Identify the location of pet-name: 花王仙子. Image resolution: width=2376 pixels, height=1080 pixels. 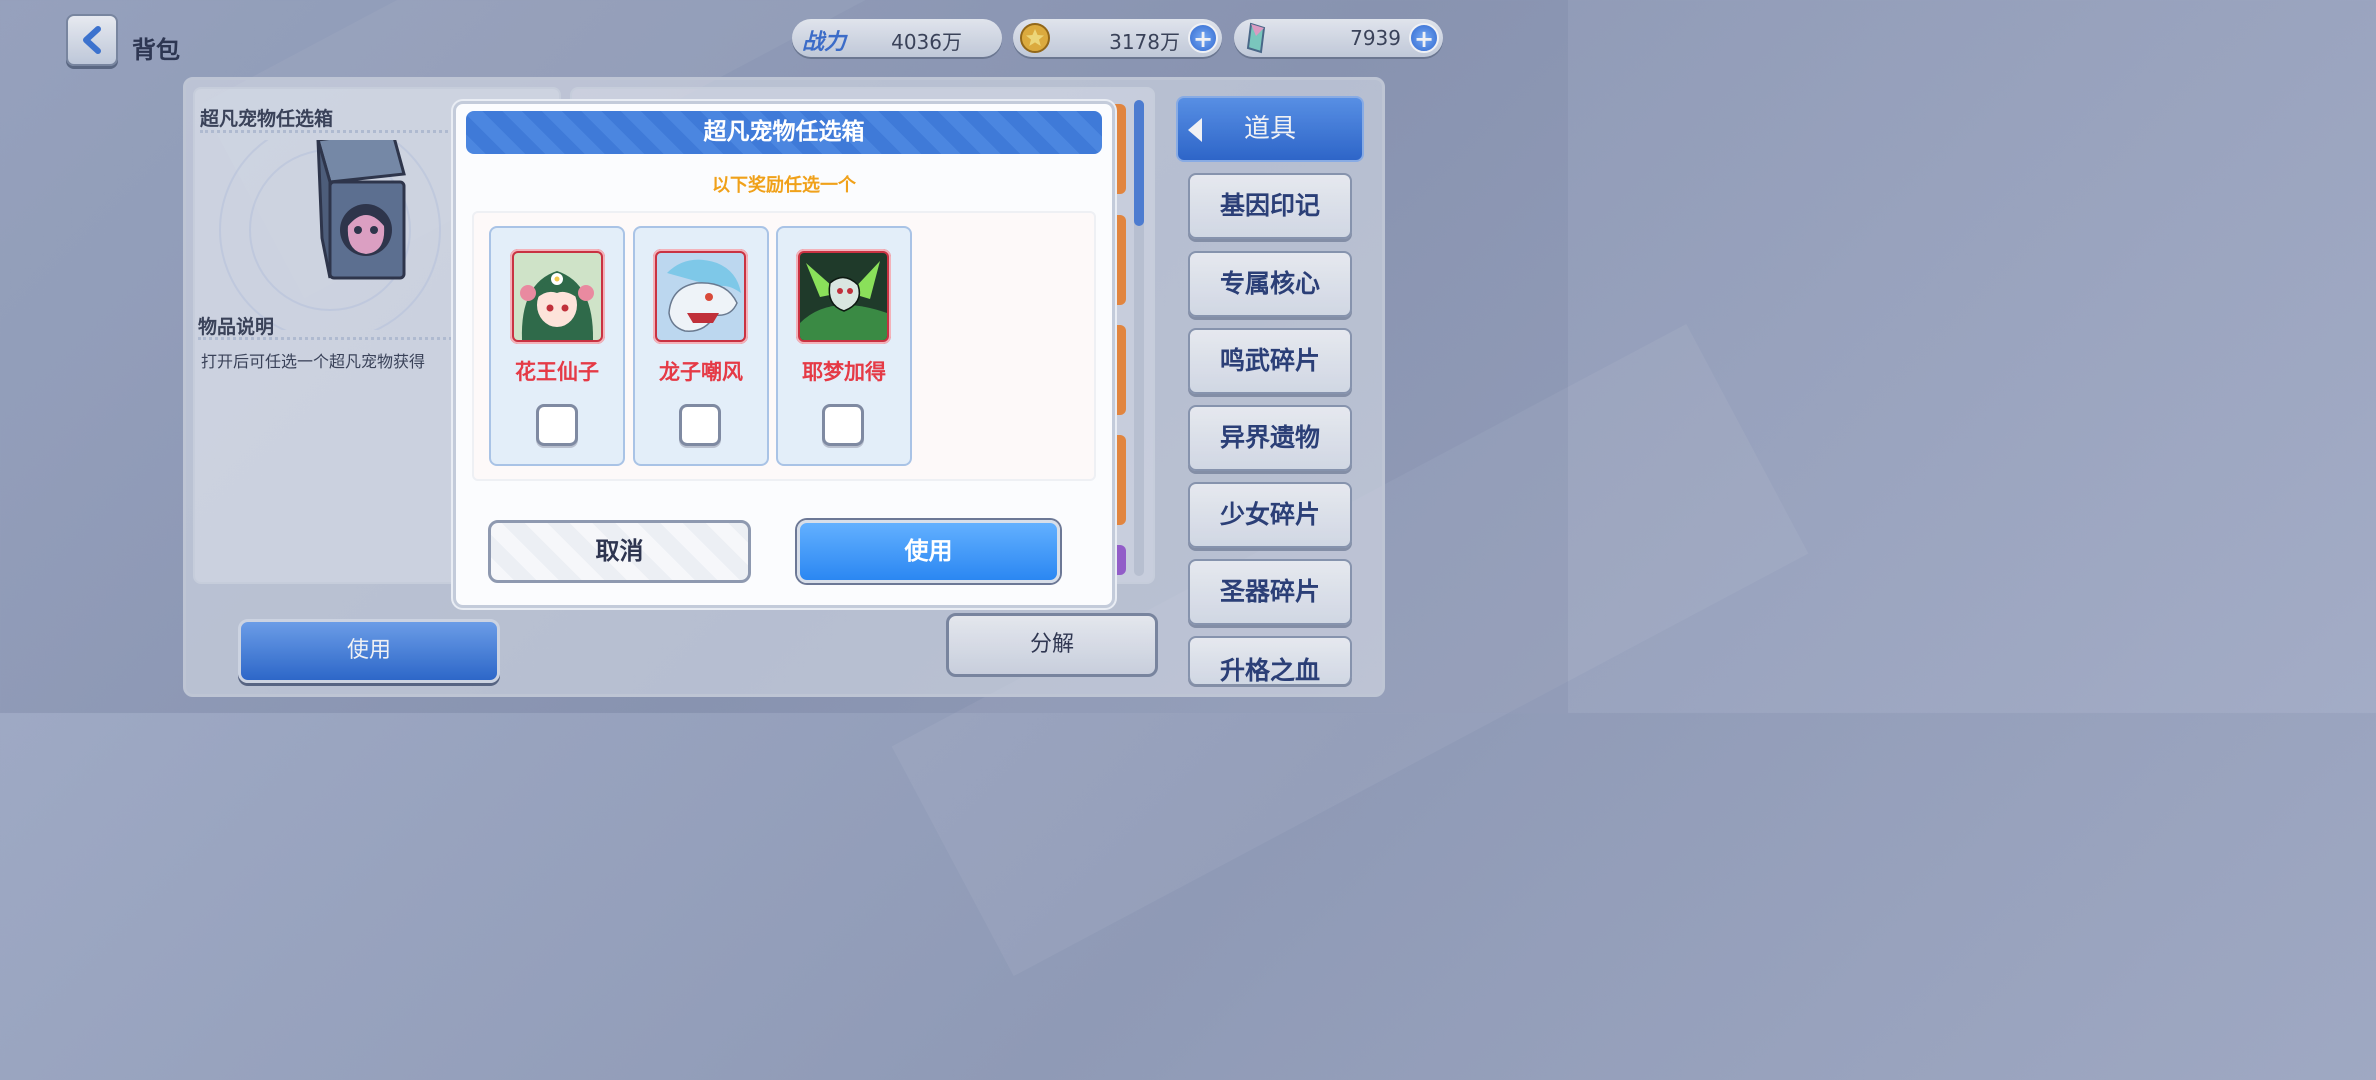
(557, 372).